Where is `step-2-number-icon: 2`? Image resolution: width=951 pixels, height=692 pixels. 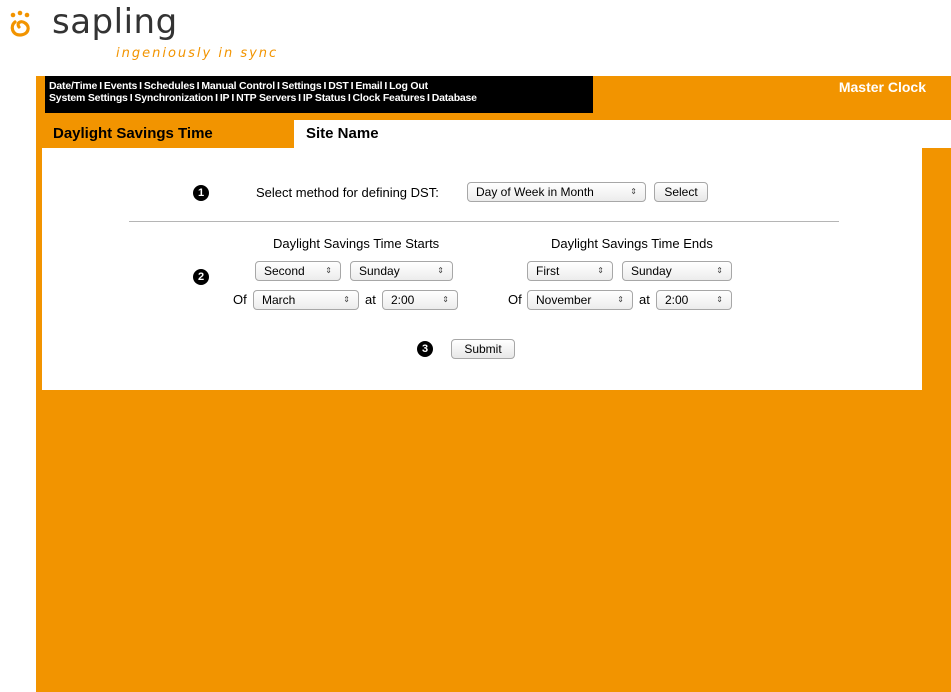
step-2-number-icon: 2 is located at coordinates (201, 277).